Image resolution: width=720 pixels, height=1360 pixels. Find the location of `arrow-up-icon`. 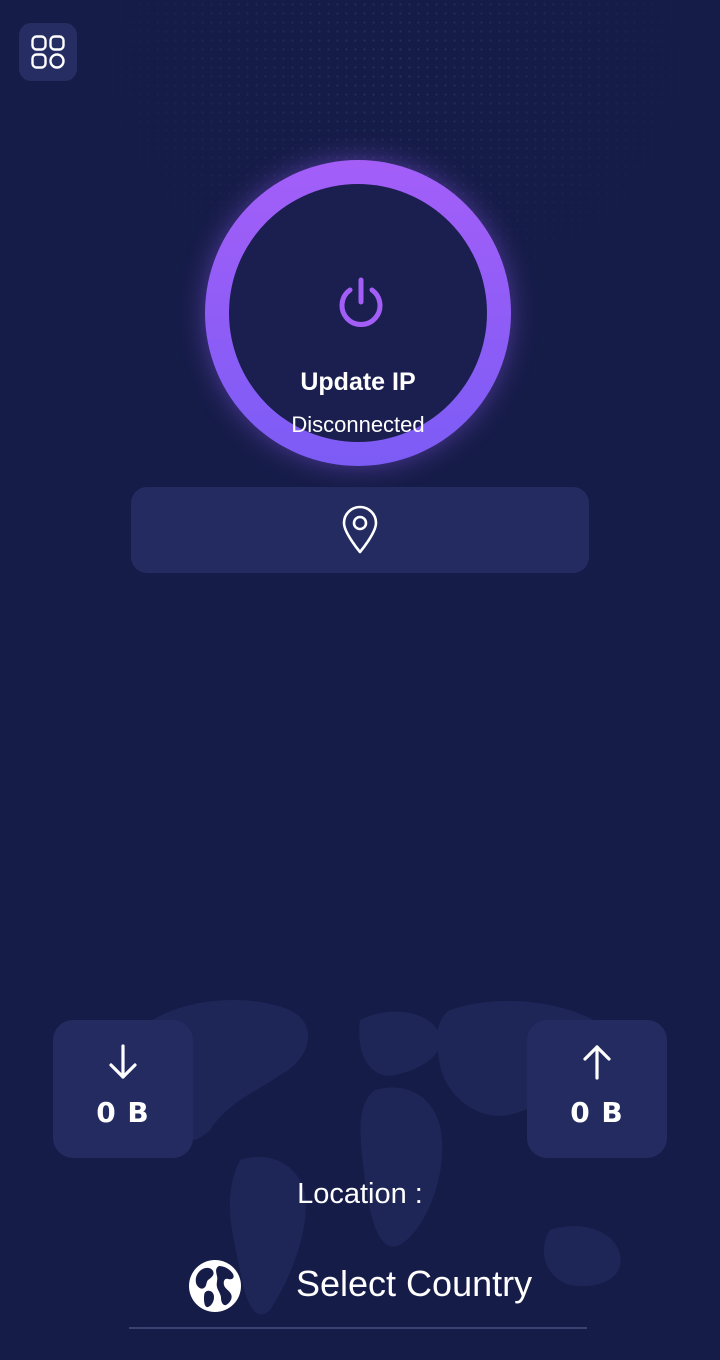

arrow-up-icon is located at coordinates (597, 1062).